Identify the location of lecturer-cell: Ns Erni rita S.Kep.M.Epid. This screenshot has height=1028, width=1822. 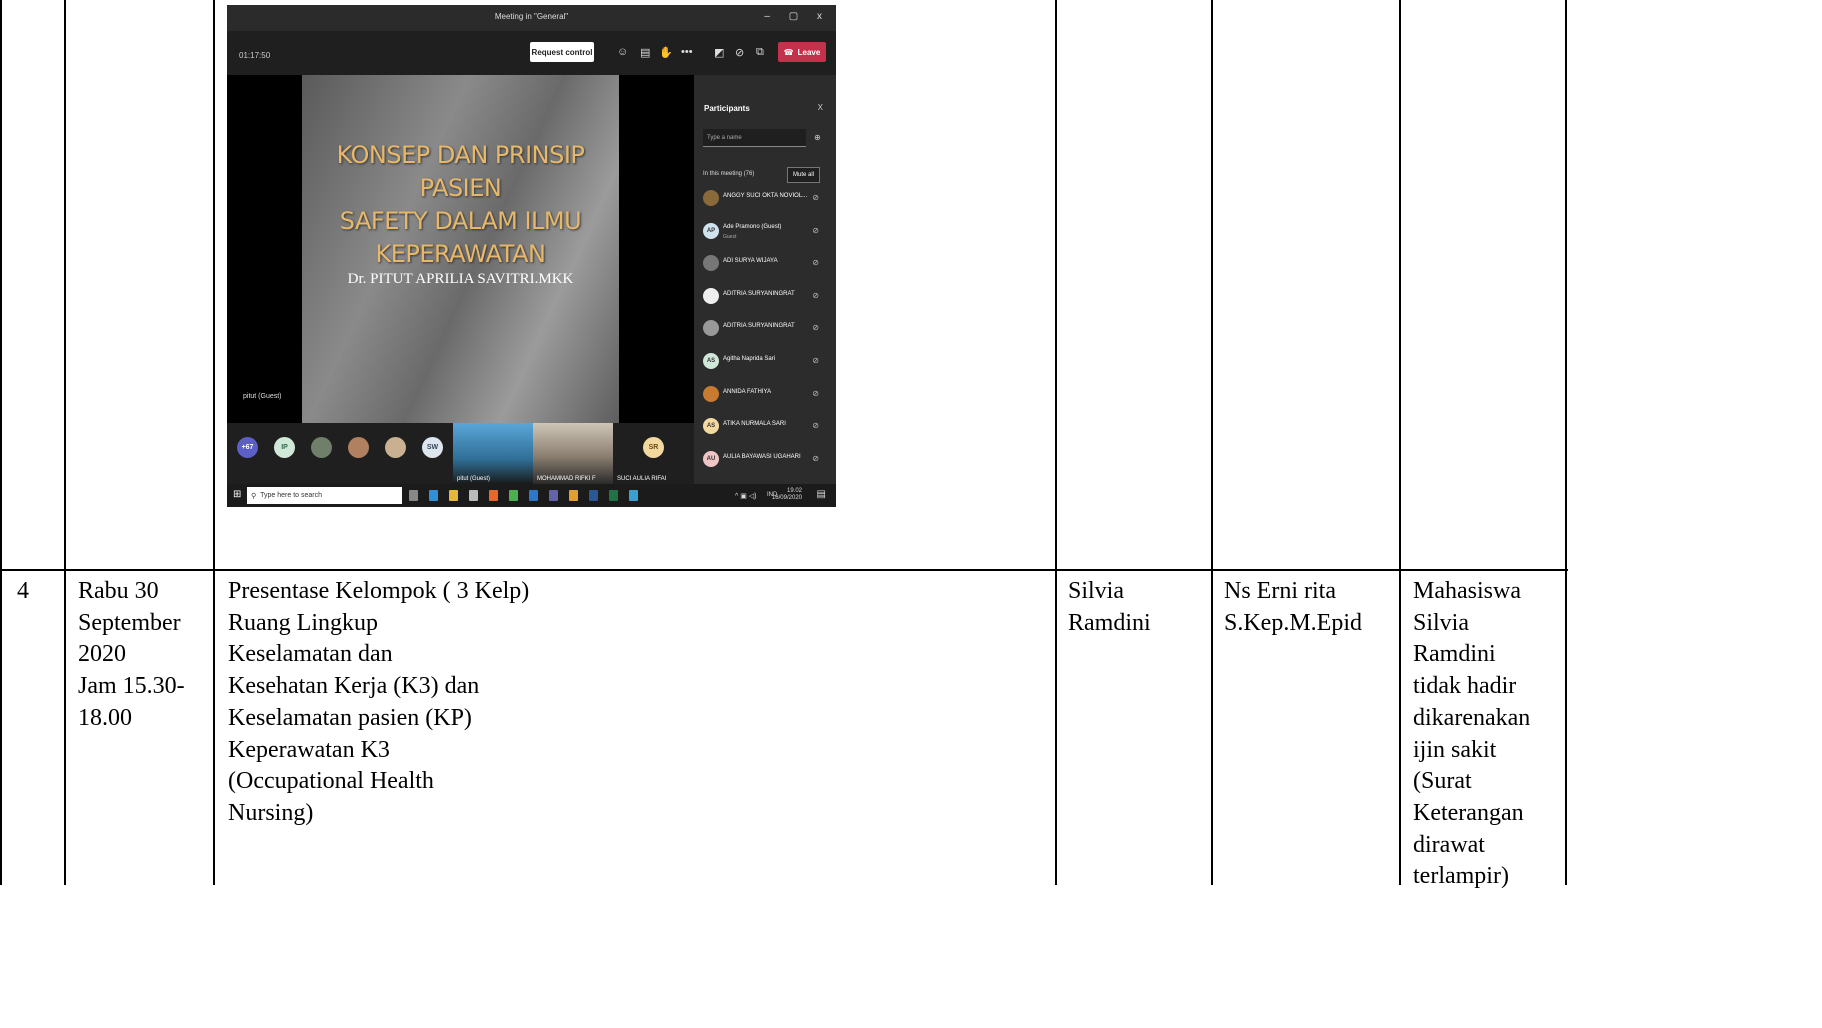
(1293, 607).